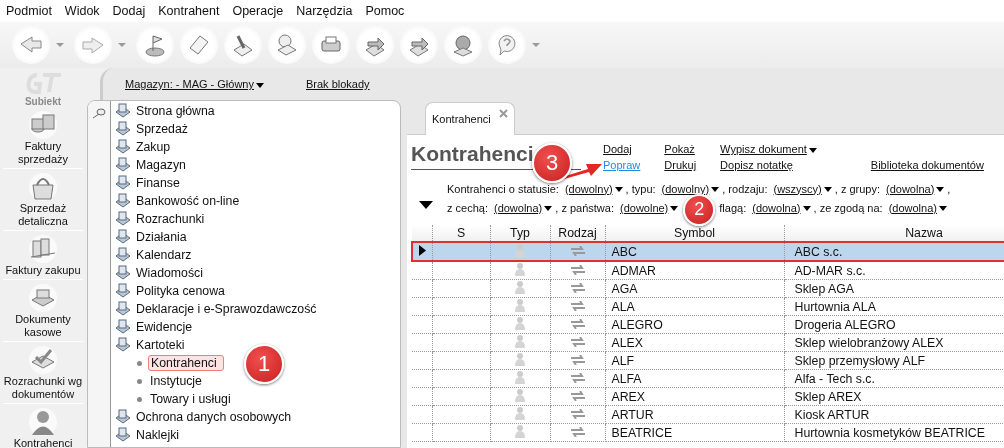 The image size is (1004, 448). What do you see at coordinates (894, 396) in the screenshot?
I see `table-cell: Sklep AREX` at bounding box center [894, 396].